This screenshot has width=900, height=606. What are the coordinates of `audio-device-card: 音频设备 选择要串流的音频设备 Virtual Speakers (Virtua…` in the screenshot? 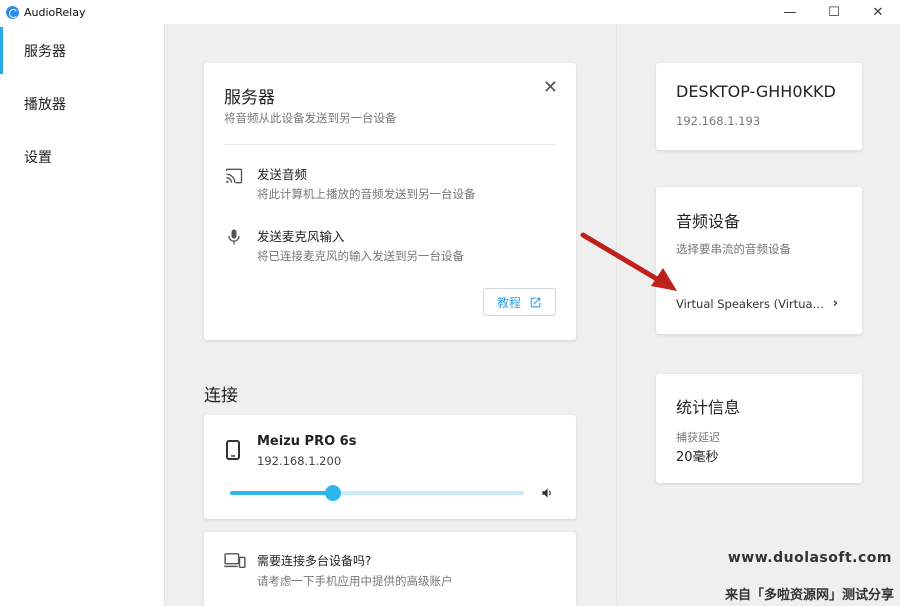 It's located at (759, 260).